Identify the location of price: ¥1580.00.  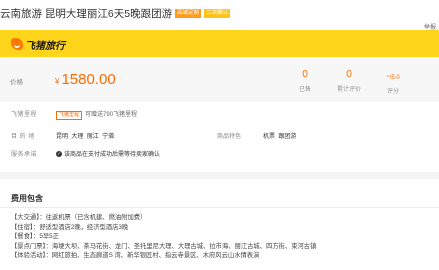
(85, 79).